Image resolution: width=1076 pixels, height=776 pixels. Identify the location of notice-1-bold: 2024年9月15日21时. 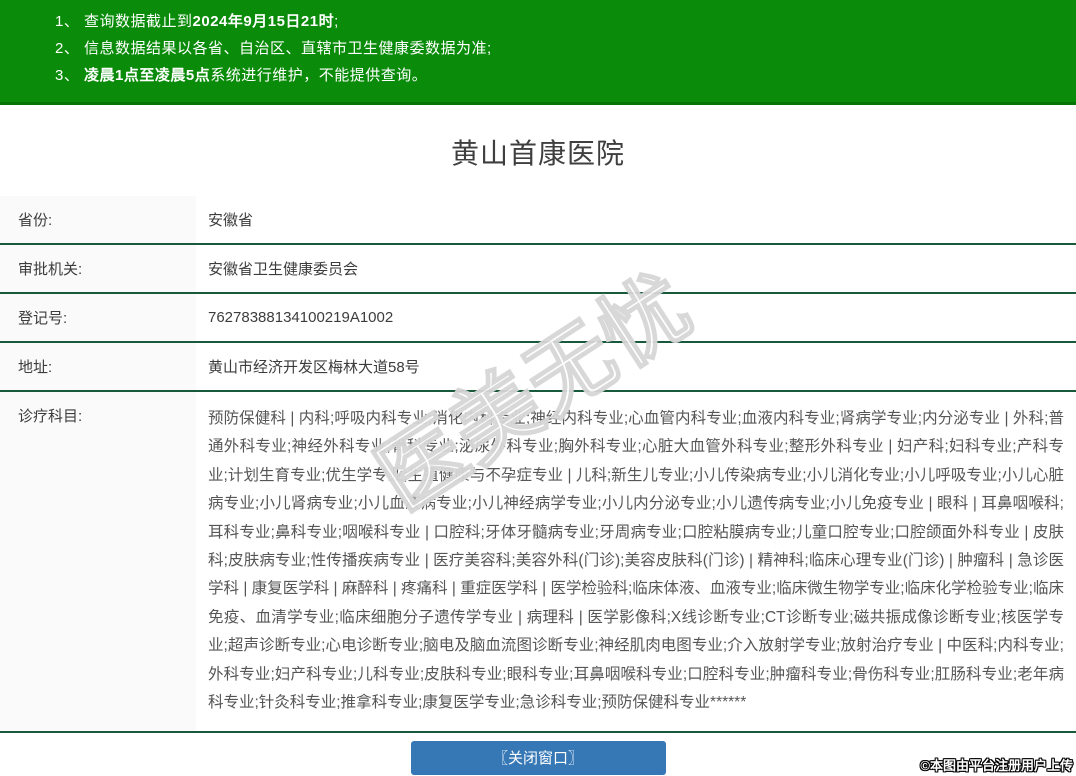
(263, 21).